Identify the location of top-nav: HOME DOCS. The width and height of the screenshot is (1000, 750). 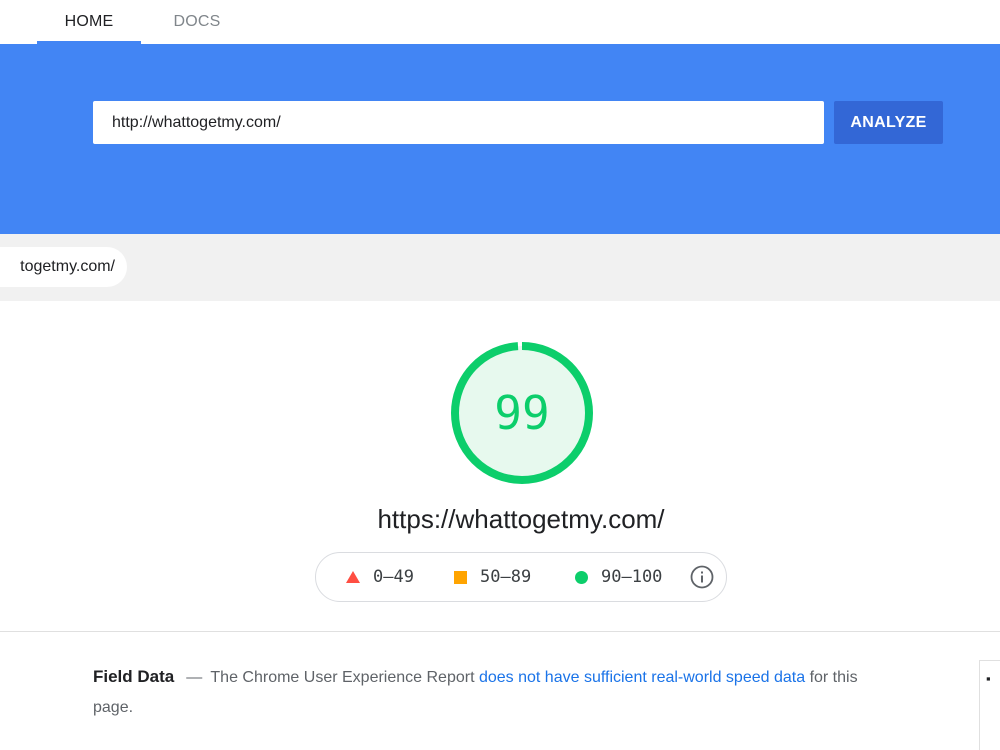
(500, 22).